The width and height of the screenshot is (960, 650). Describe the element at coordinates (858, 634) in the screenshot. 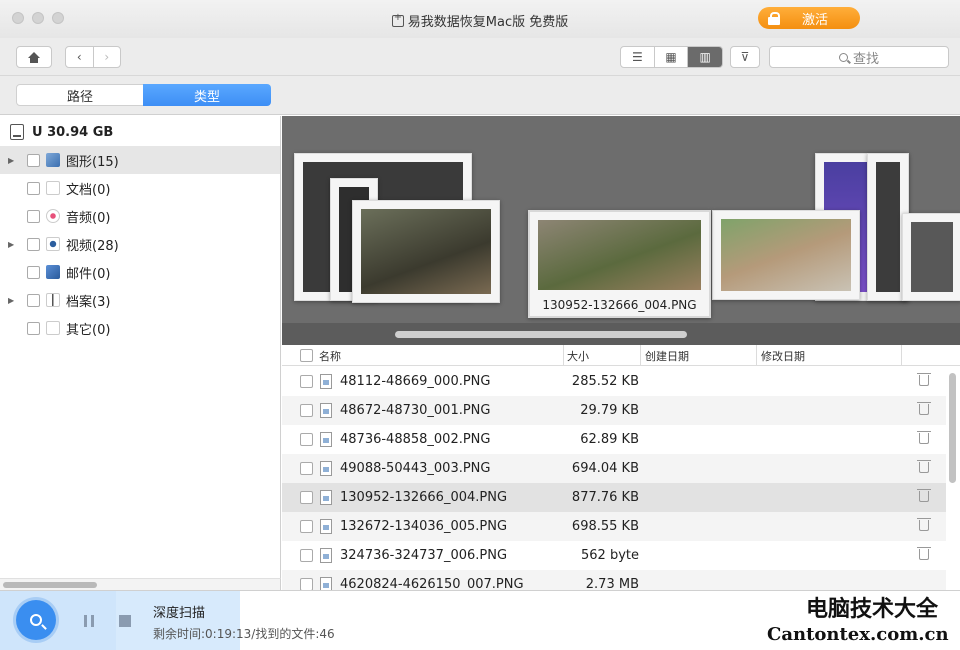

I see `watermark-url: Cantontex.com.cn` at that location.